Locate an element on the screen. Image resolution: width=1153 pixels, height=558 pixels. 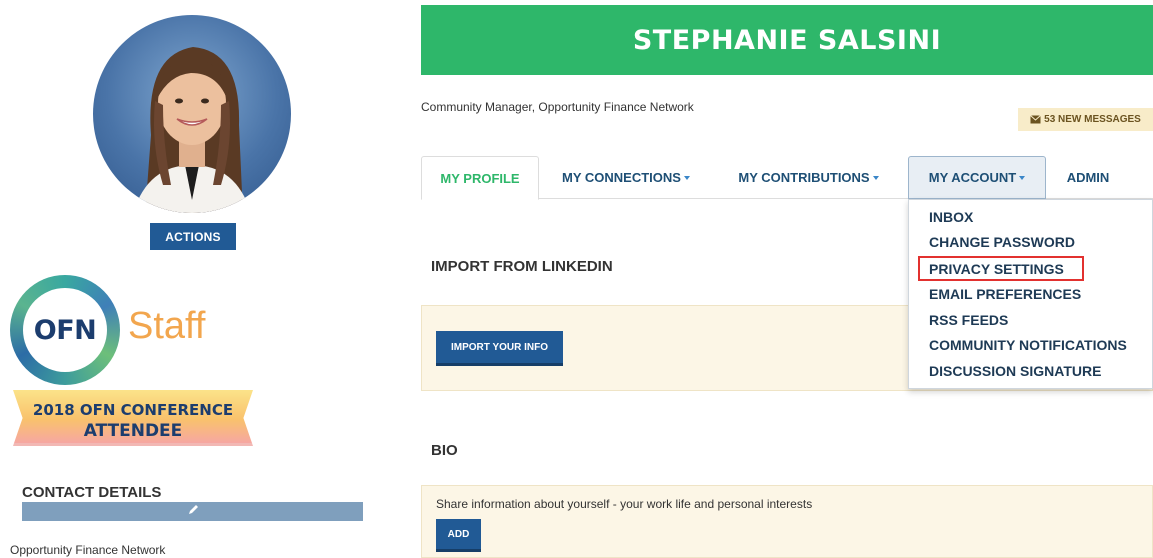
tab-admin: ADMIN is located at coordinates (1088, 177).